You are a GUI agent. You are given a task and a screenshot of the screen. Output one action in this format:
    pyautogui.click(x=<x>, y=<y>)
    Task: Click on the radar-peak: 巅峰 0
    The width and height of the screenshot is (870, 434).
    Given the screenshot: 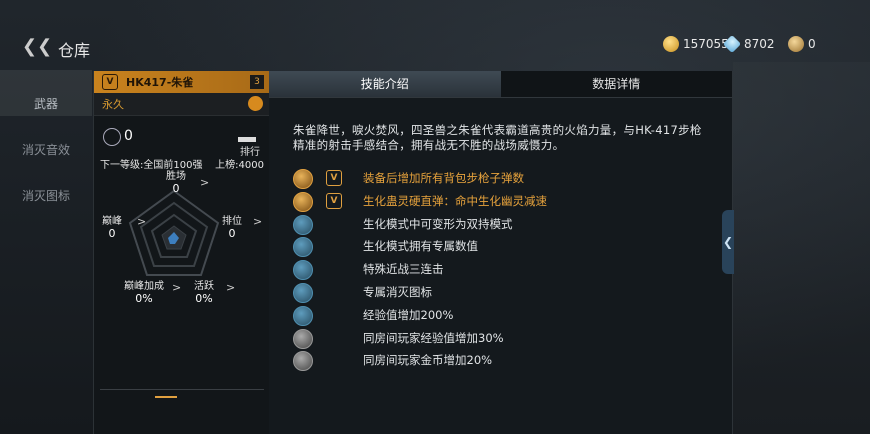 What is the action you would take?
    pyautogui.click(x=112, y=228)
    